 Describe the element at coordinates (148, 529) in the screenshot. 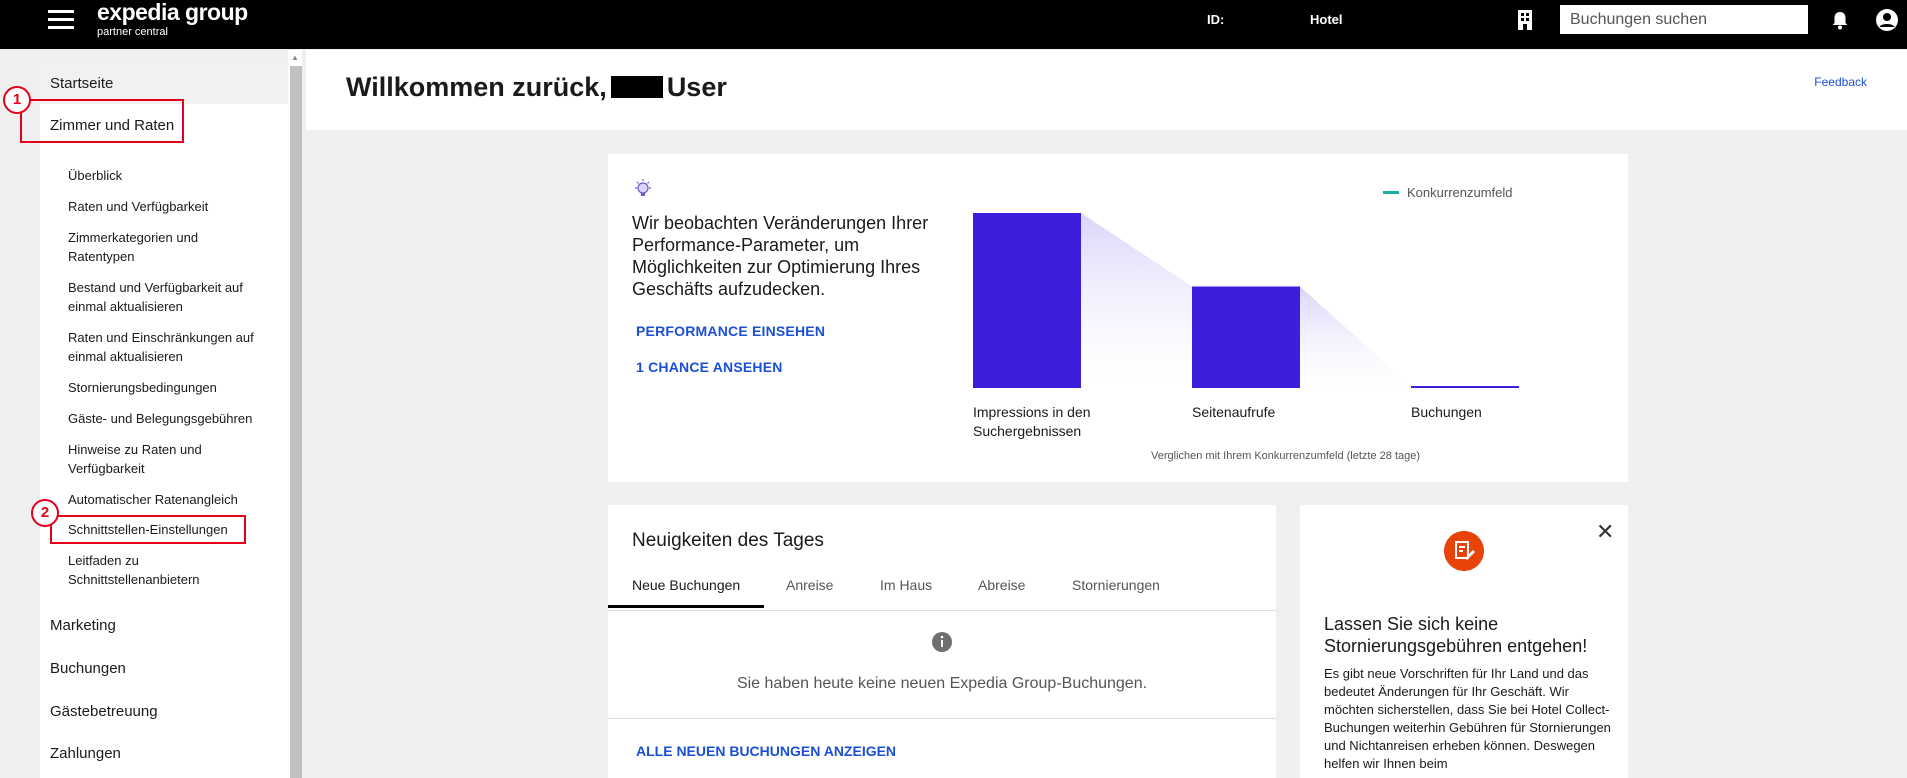

I see `annotation-highlight-schnittstellen` at that location.